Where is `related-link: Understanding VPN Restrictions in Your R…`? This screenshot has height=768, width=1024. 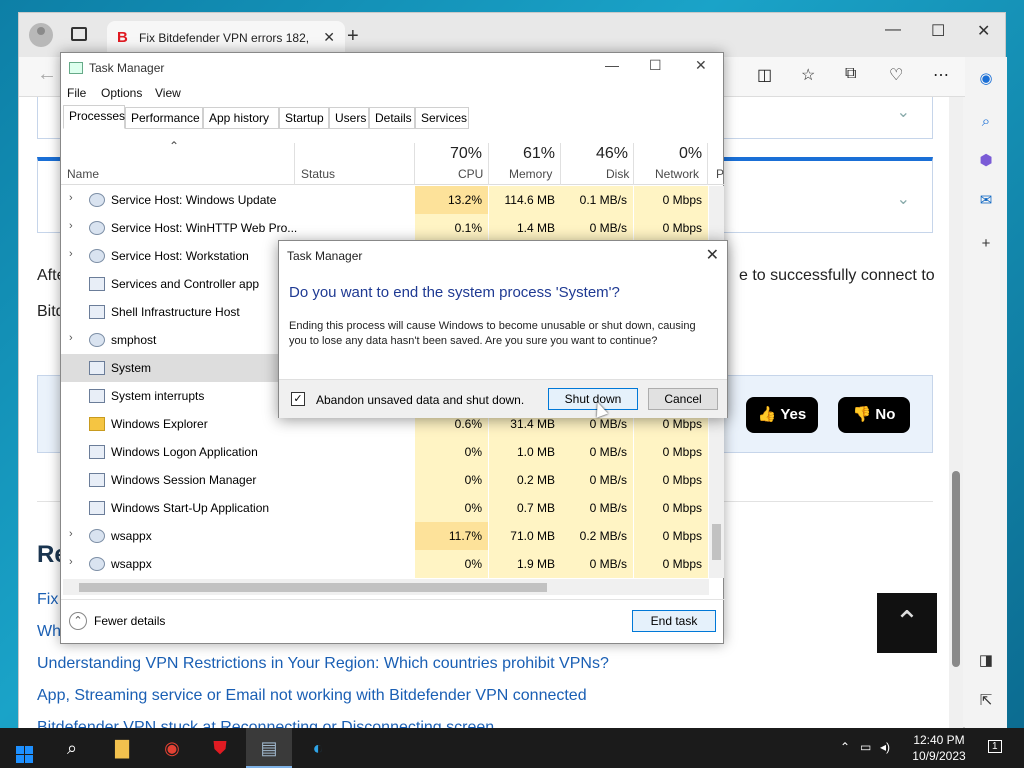 related-link: Understanding VPN Restrictions in Your R… is located at coordinates (323, 664).